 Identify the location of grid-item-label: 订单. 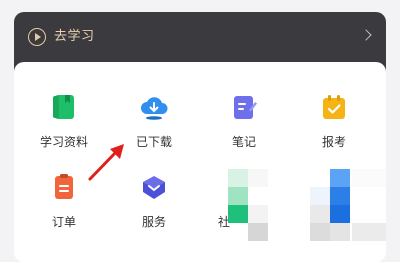
(63, 222).